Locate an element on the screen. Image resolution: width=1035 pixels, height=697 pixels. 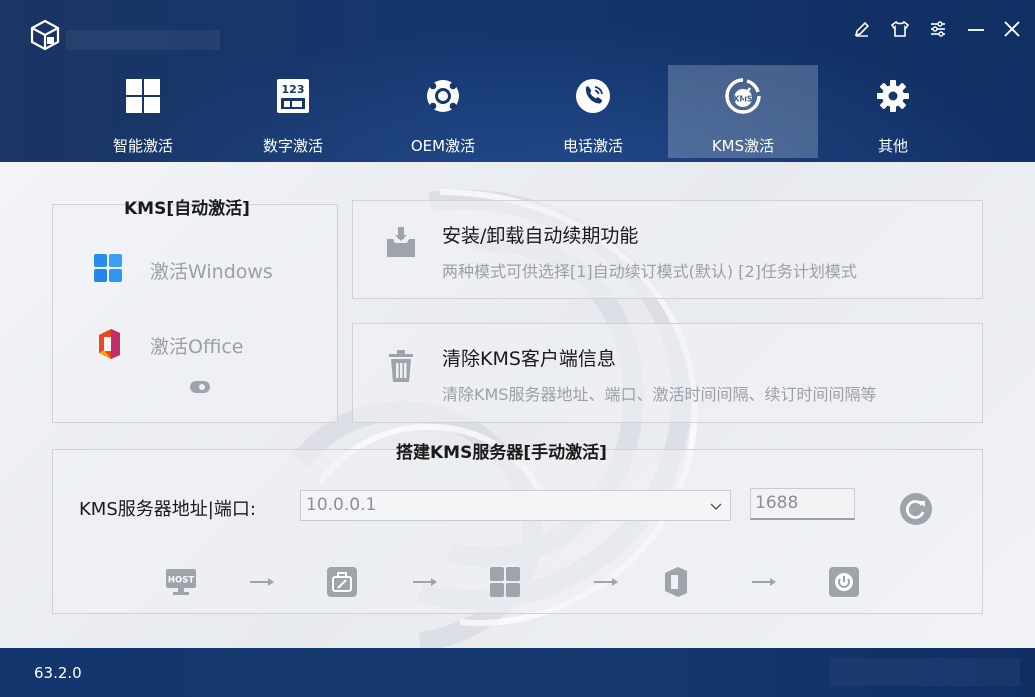
activate-office-button: 激活Office is located at coordinates (211, 345).